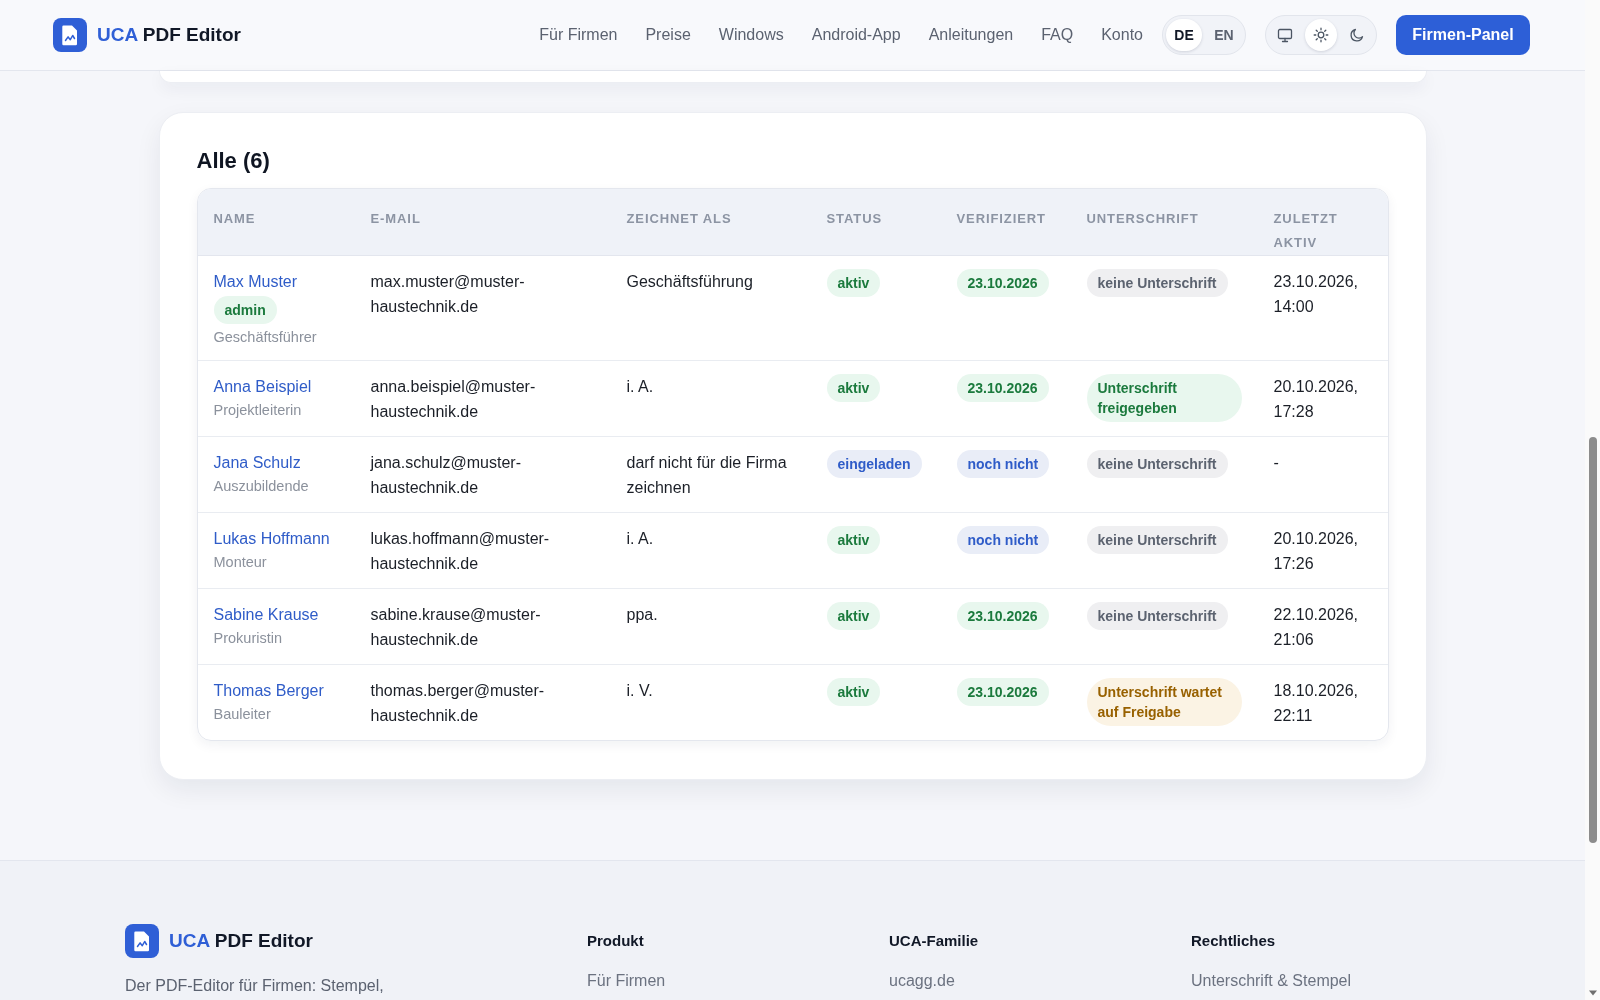 Image resolution: width=1600 pixels, height=1000 pixels. I want to click on signature-badge: Unterschrift wartet auf Freigabe, so click(1164, 702).